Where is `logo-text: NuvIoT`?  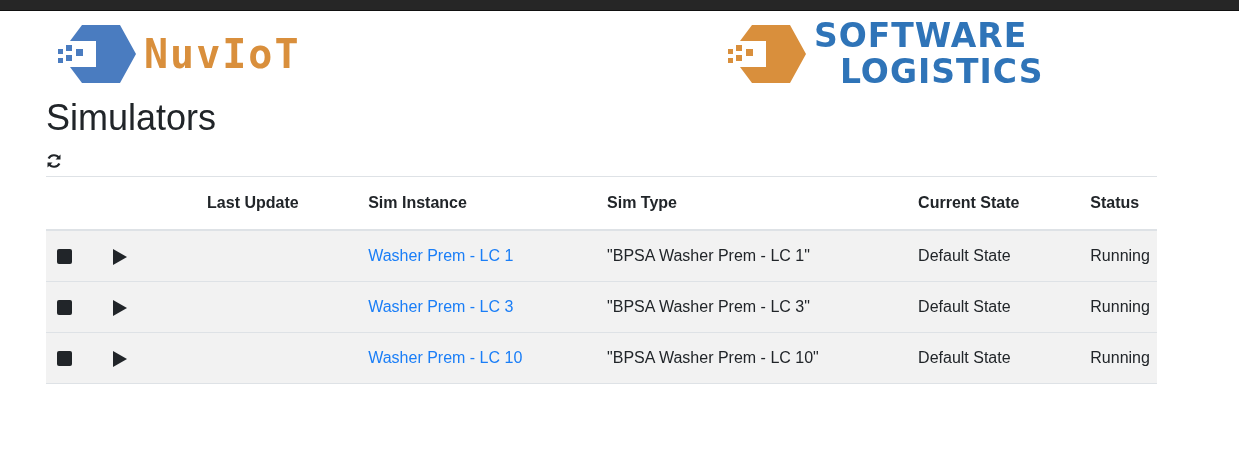
logo-text: NuvIoT is located at coordinates (222, 54).